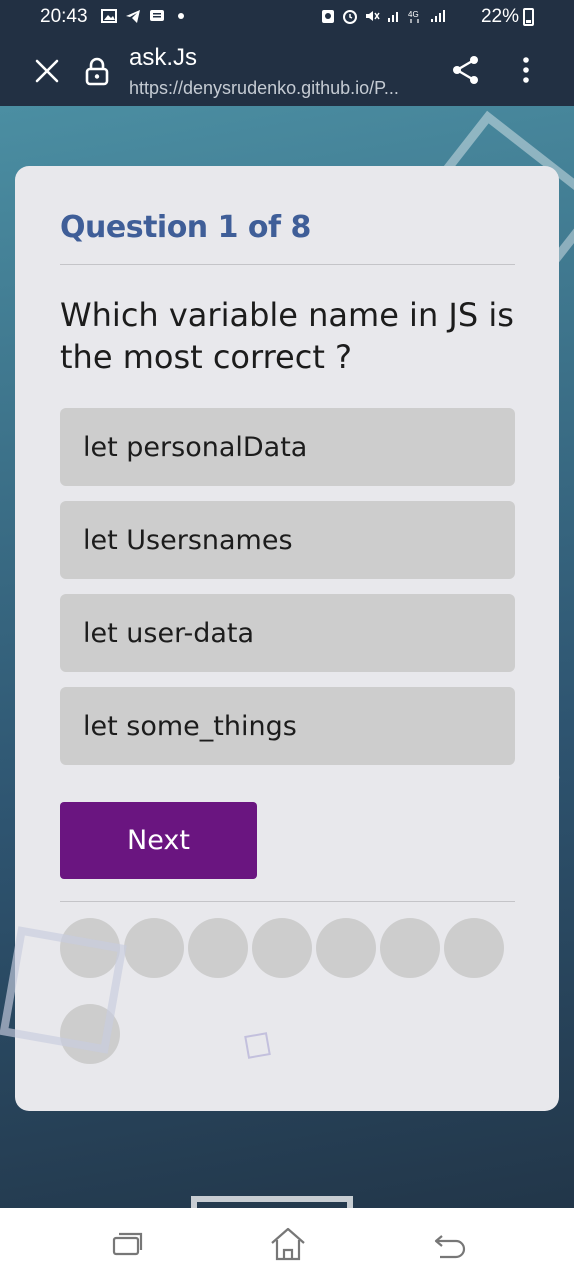 This screenshot has height=1280, width=574. Describe the element at coordinates (328, 16) in the screenshot. I see `security-icon` at that location.